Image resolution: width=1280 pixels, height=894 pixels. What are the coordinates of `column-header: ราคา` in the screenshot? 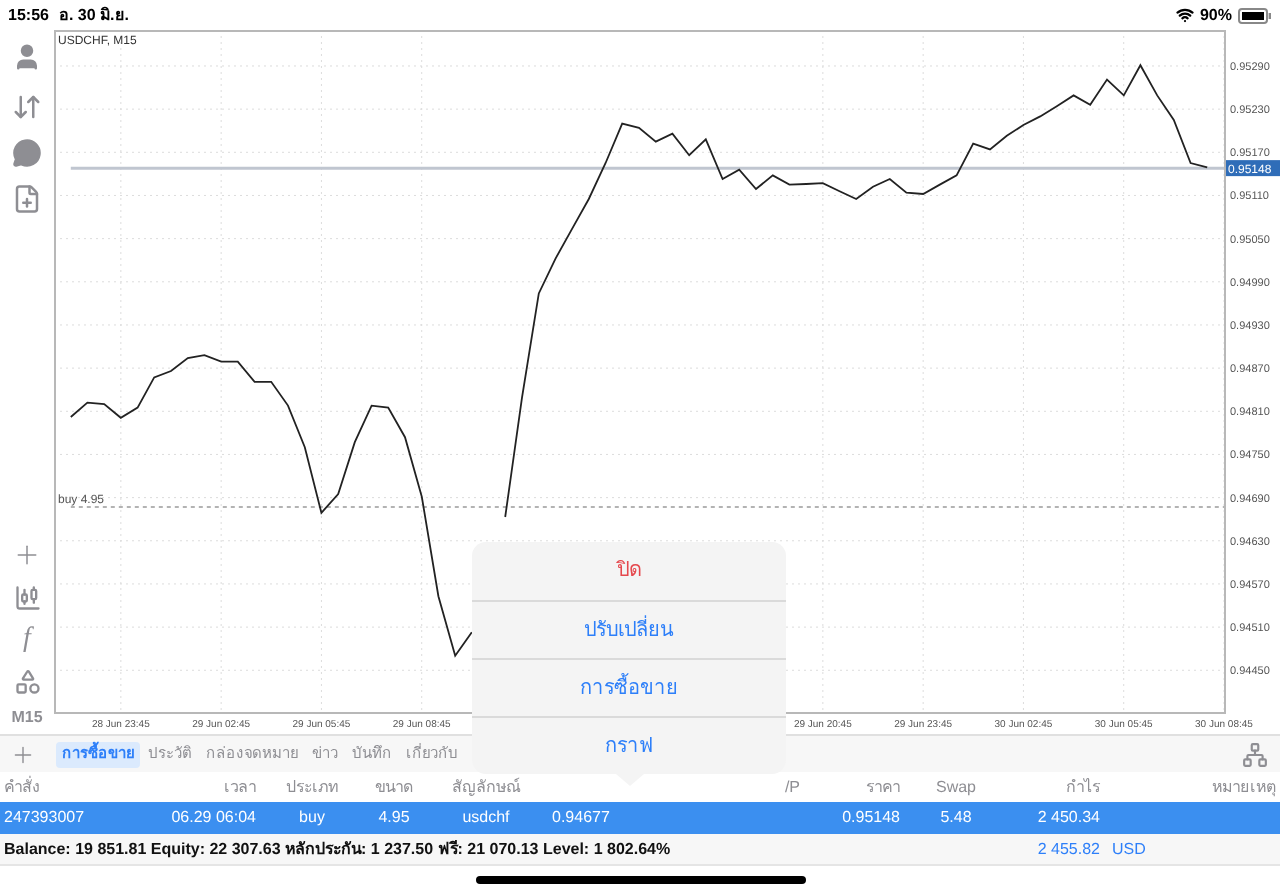 It's located at (883, 786).